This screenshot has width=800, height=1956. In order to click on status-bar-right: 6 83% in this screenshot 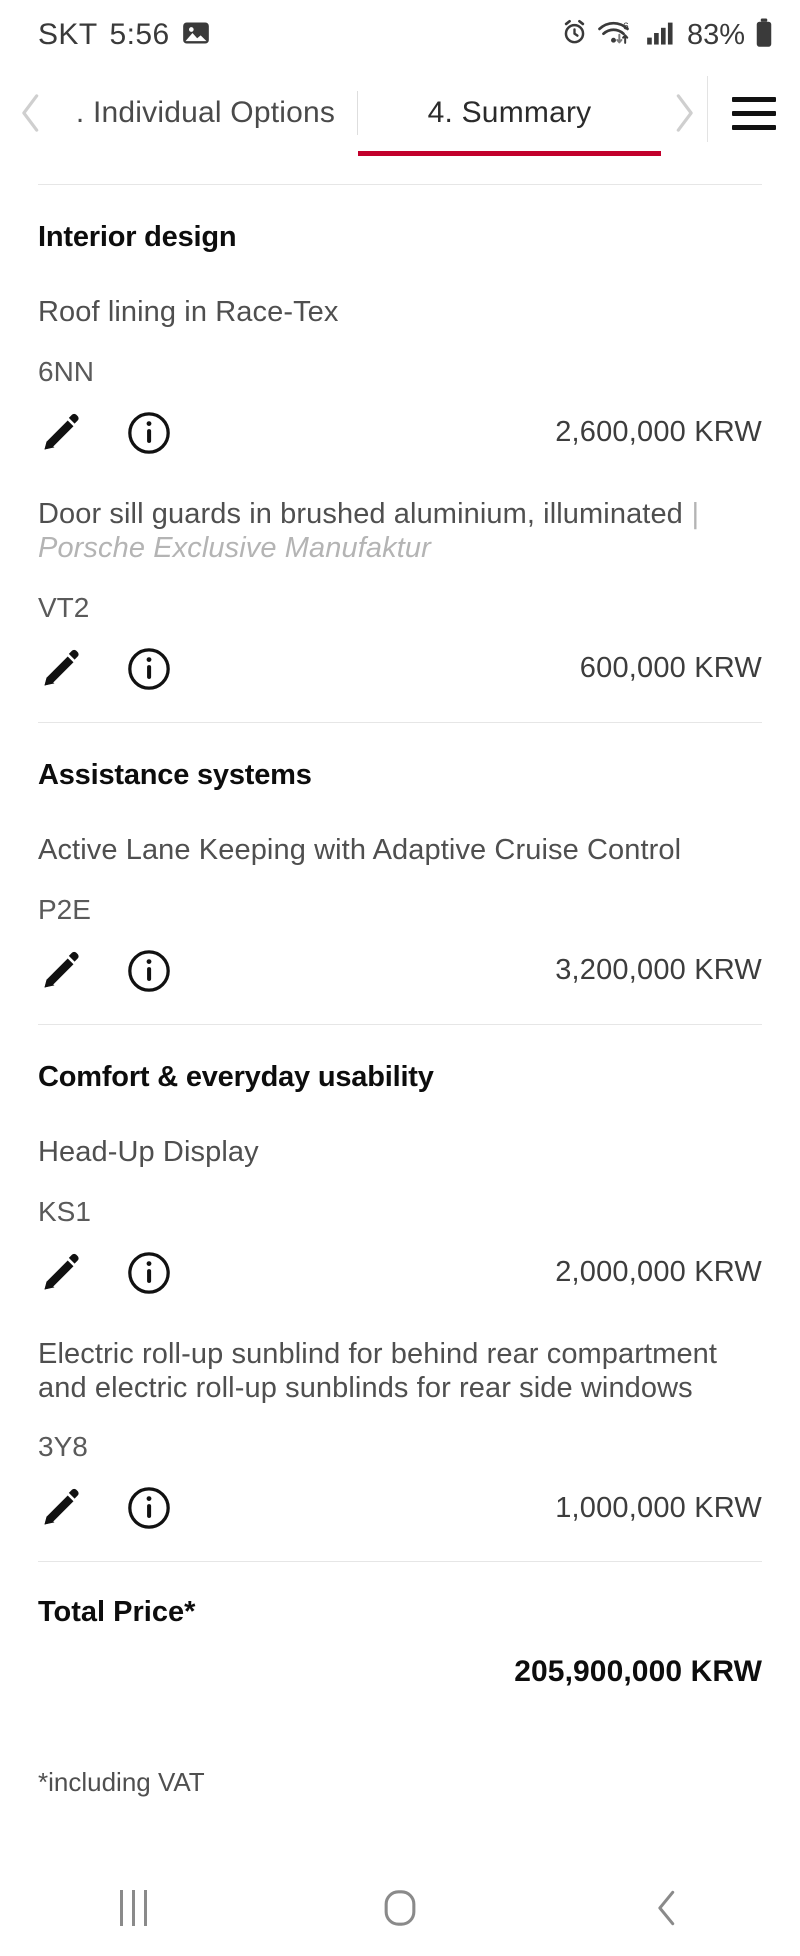, I will do `click(667, 35)`.